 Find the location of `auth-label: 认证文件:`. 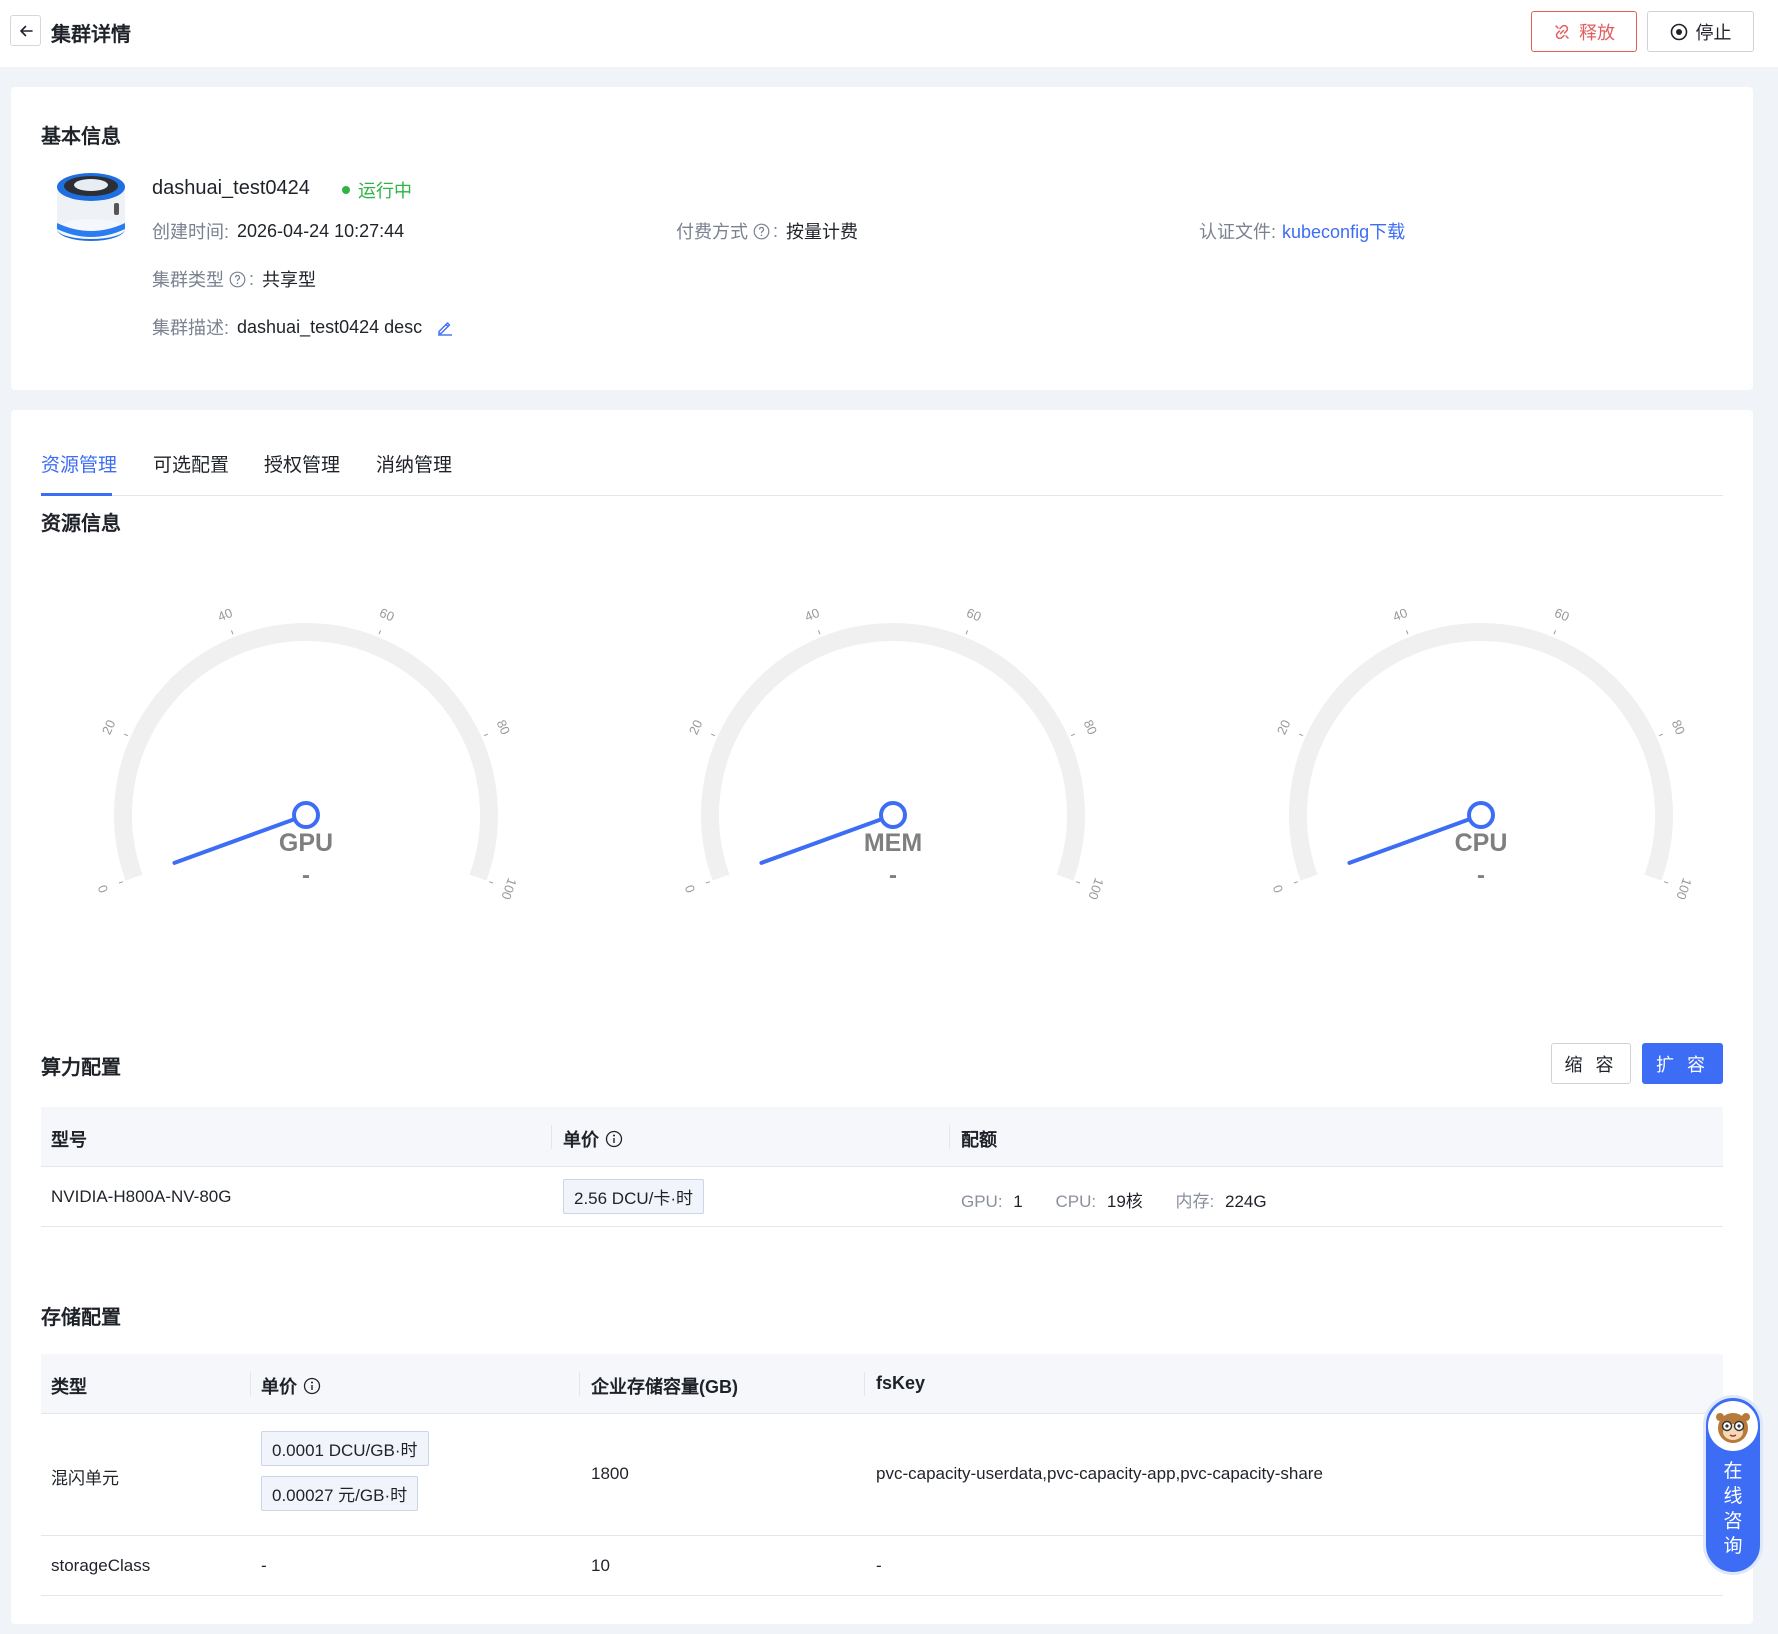

auth-label: 认证文件: is located at coordinates (1238, 232).